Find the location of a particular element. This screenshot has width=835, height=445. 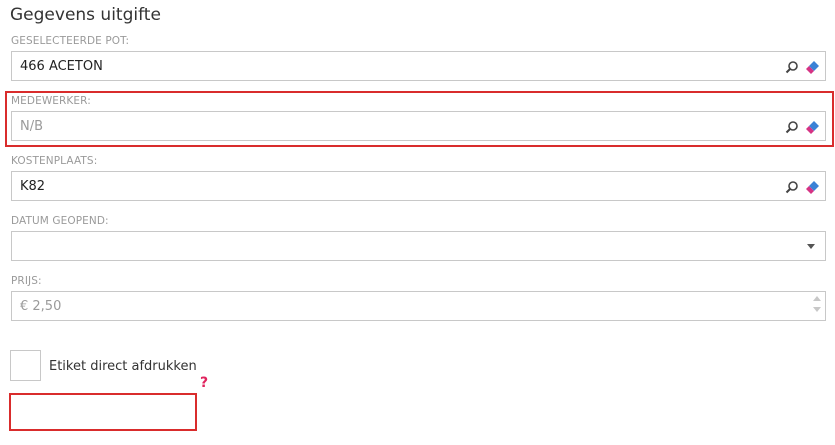

print-label-text: Etiket direct afdrukken is located at coordinates (123, 366).